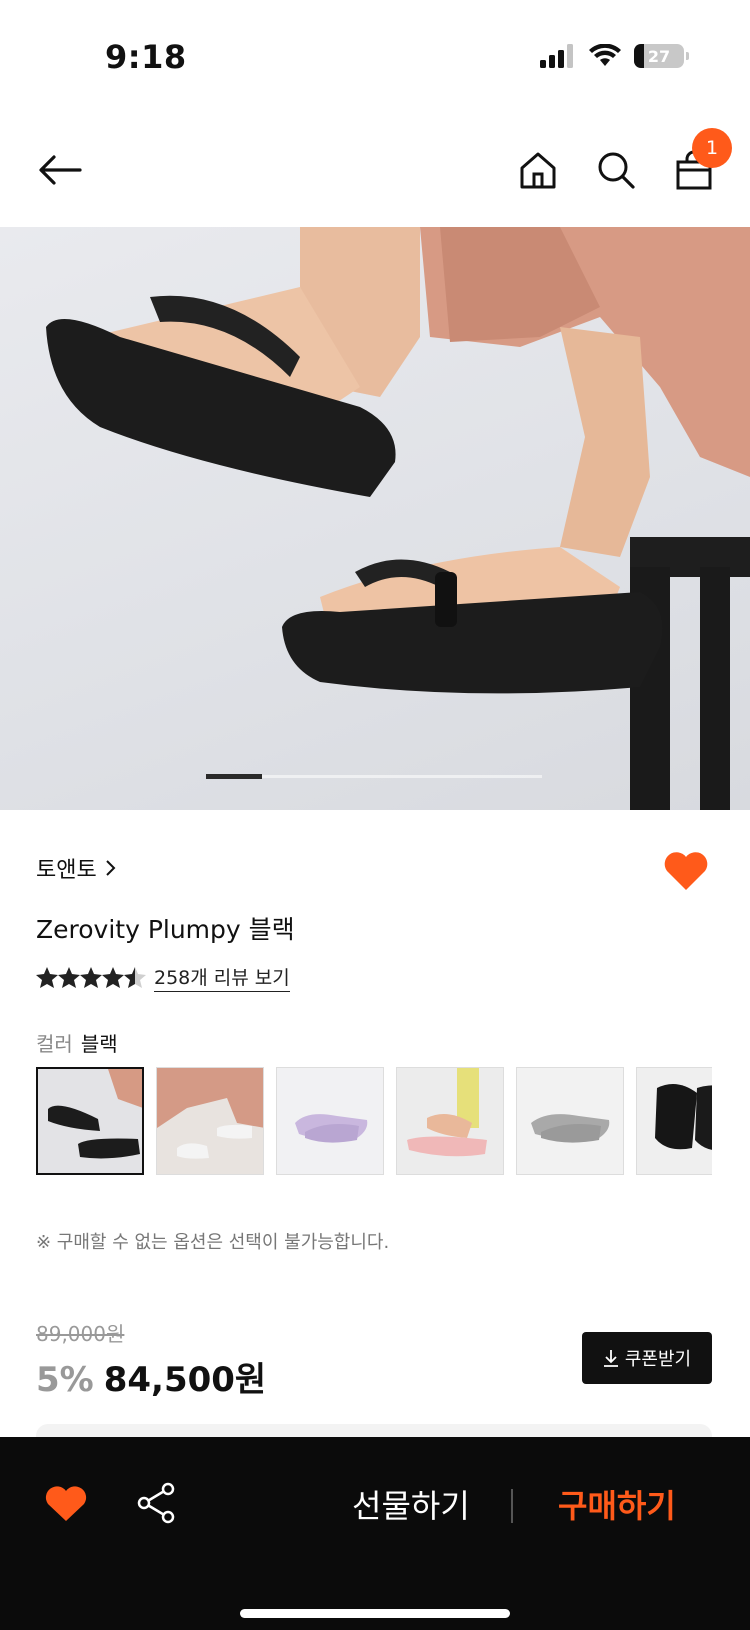 Image resolution: width=750 pixels, height=1630 pixels. Describe the element at coordinates (658, 1359) in the screenshot. I see `coupon-label: 쿠폰받기` at that location.